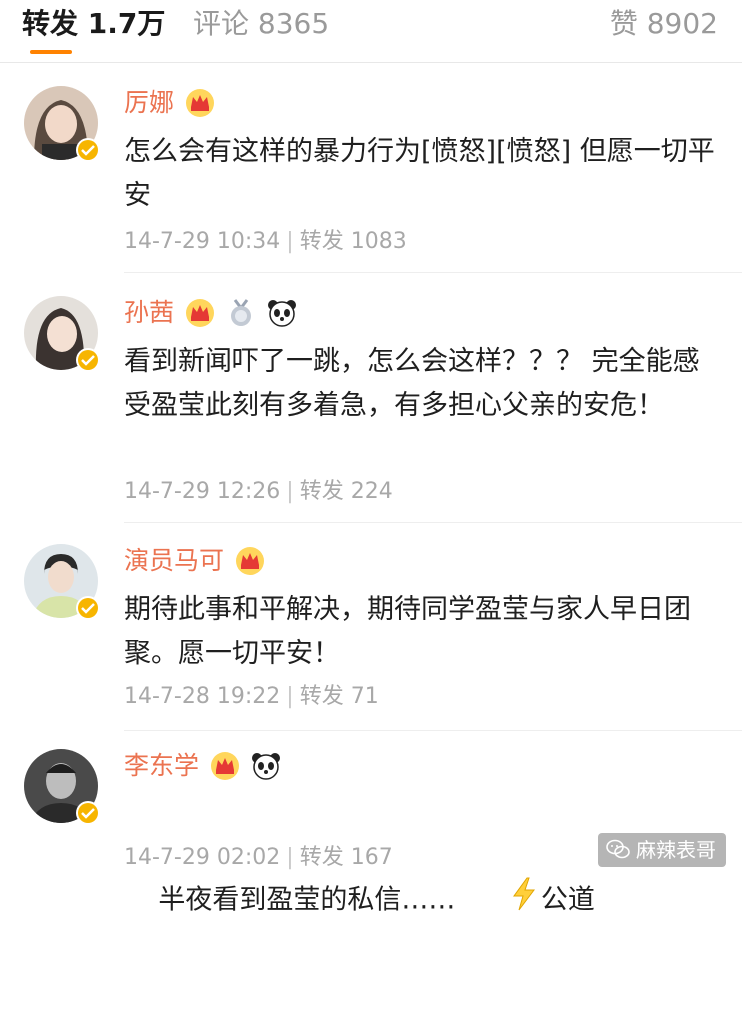 Image resolution: width=742 pixels, height=1013 pixels. I want to click on username: 孙茜, so click(149, 313).